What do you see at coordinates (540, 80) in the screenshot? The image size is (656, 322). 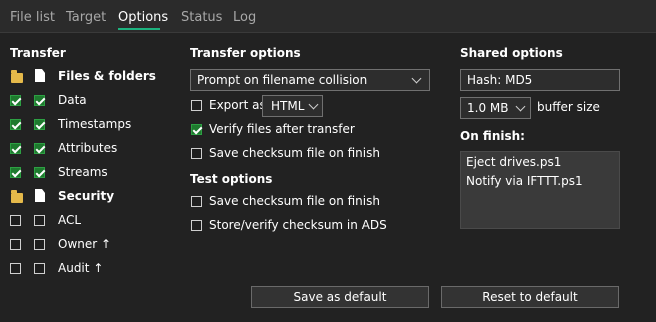 I see `hash-field: Hash: MD5` at bounding box center [540, 80].